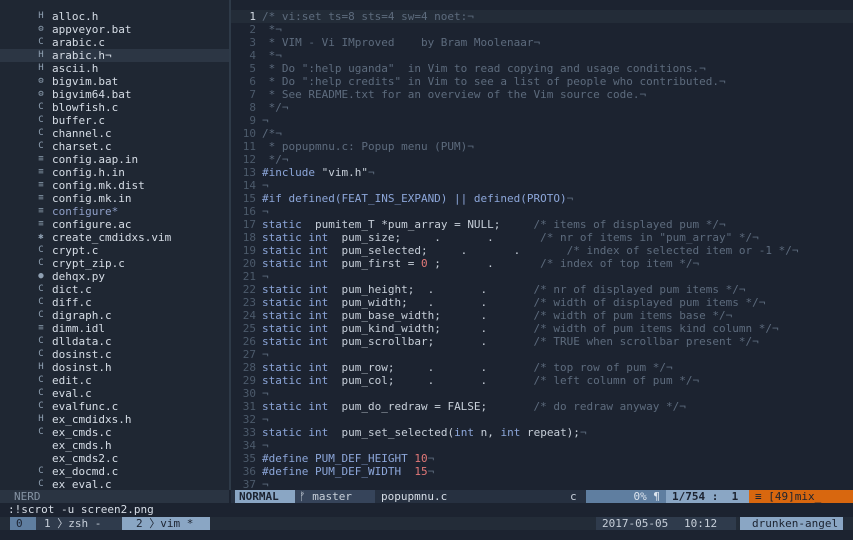 This screenshot has height=540, width=853. What do you see at coordinates (114, 16) in the screenshot?
I see `tree-file-item: Halloc.h` at bounding box center [114, 16].